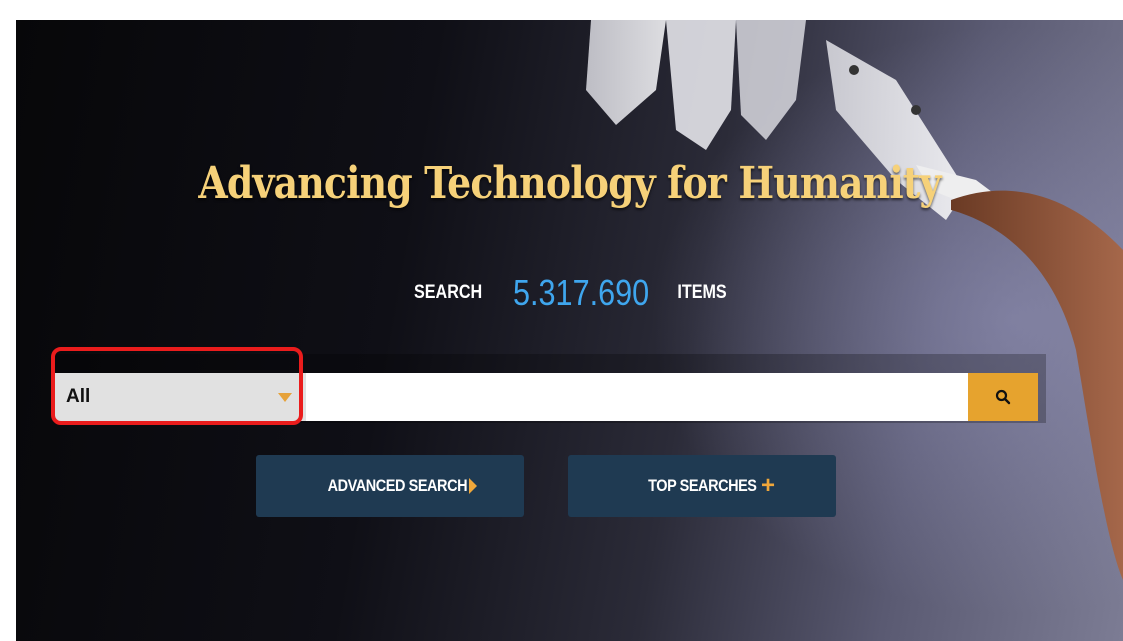 Image resolution: width=1123 pixels, height=641 pixels. I want to click on item-count: 5.317.690, so click(580, 292).